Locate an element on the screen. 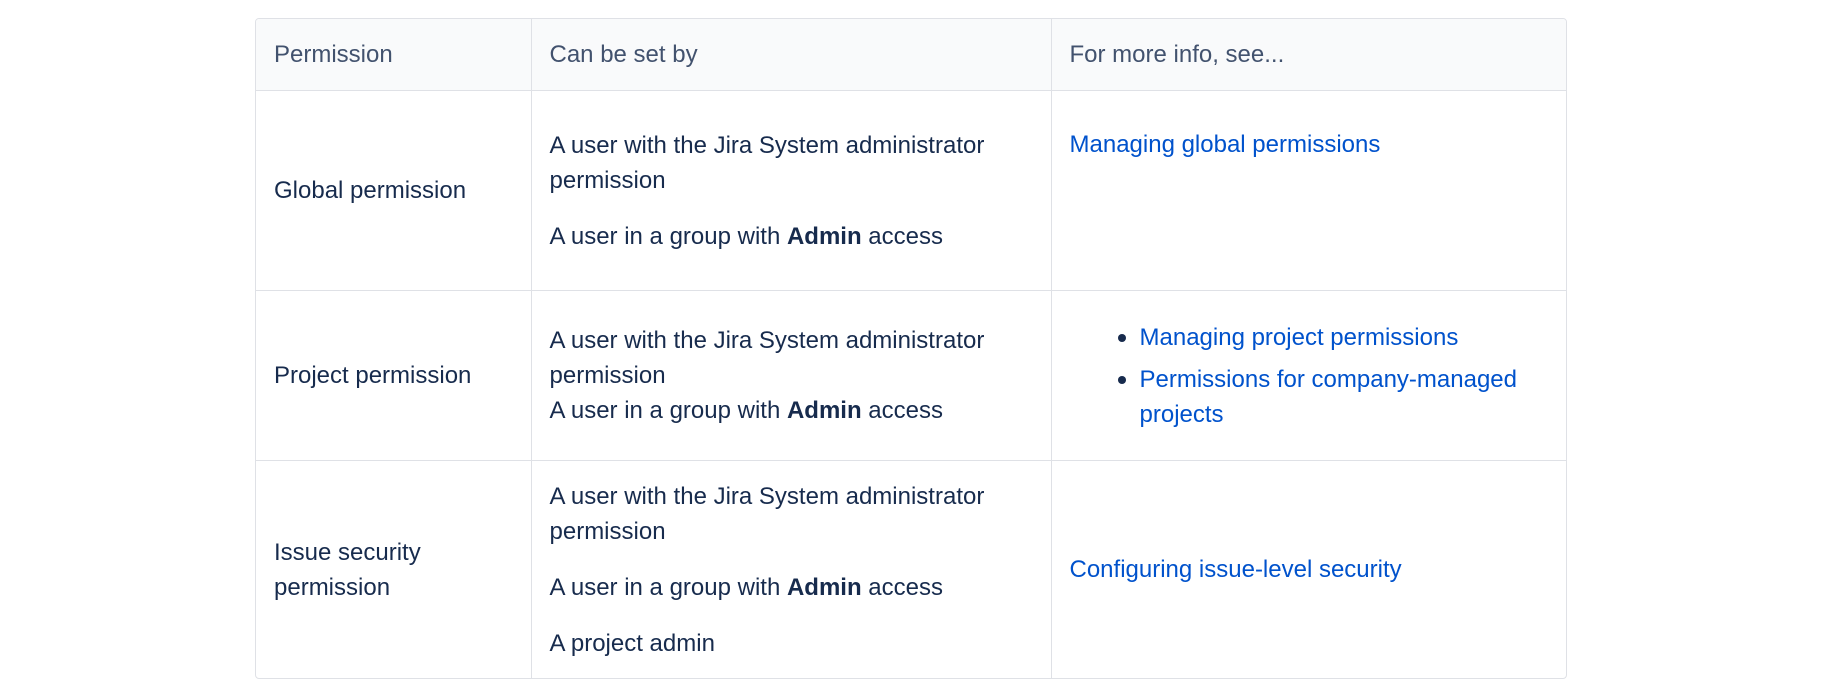 The width and height of the screenshot is (1821, 679). link-managing-global-permissions: Managing global permissions is located at coordinates (1225, 144).